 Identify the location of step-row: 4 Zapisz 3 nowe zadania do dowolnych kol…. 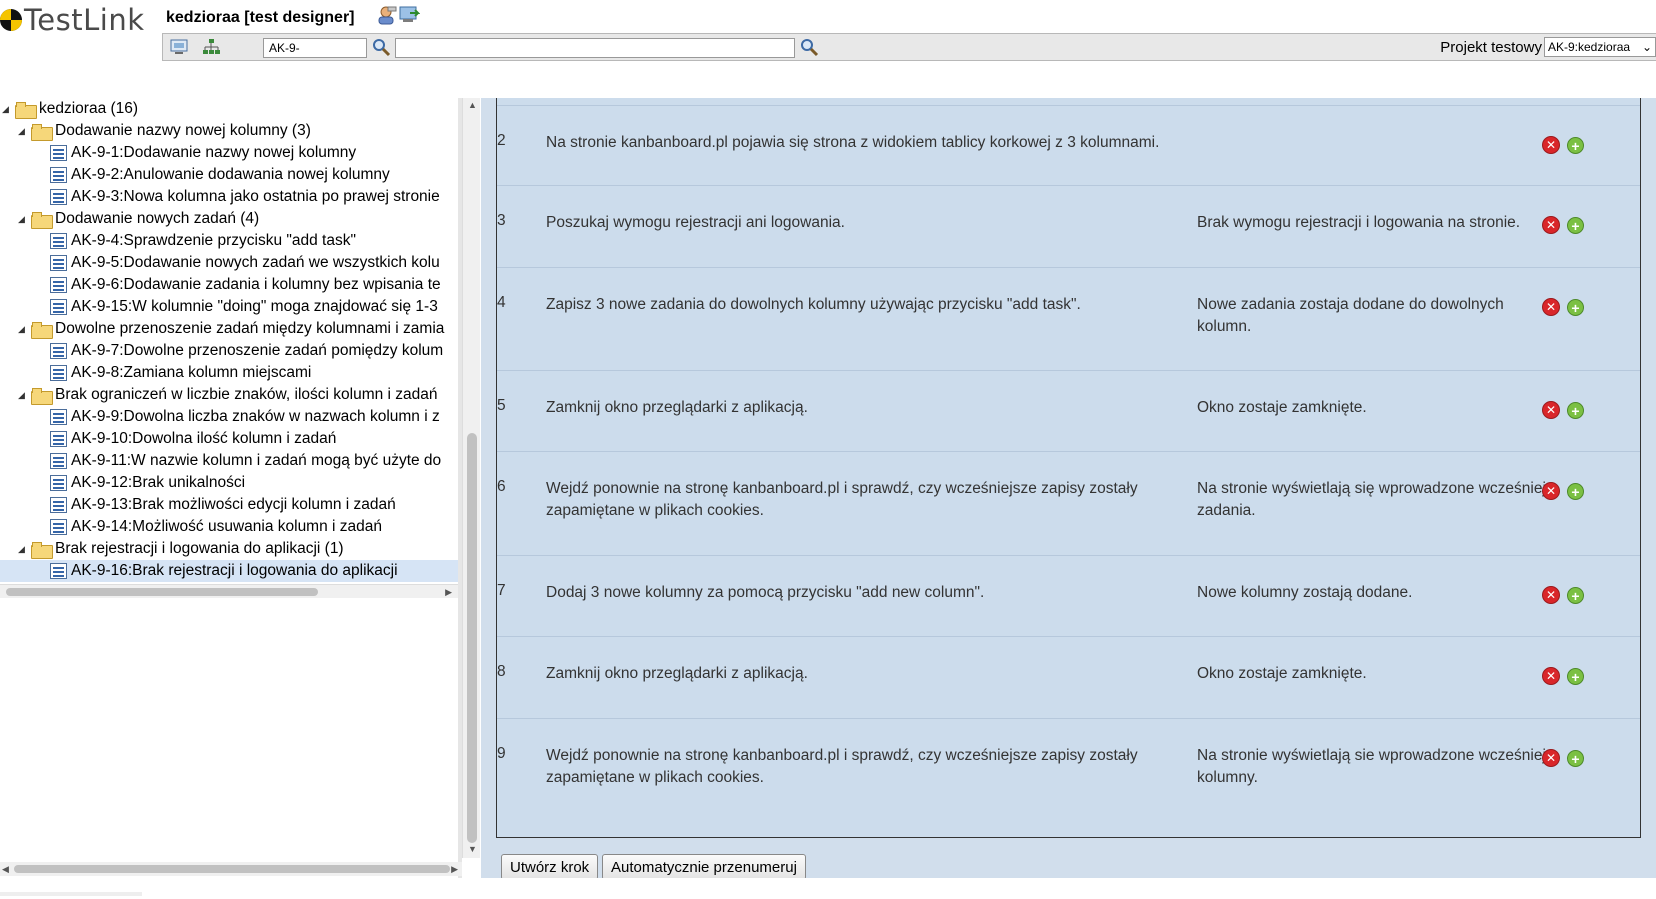
(1068, 318).